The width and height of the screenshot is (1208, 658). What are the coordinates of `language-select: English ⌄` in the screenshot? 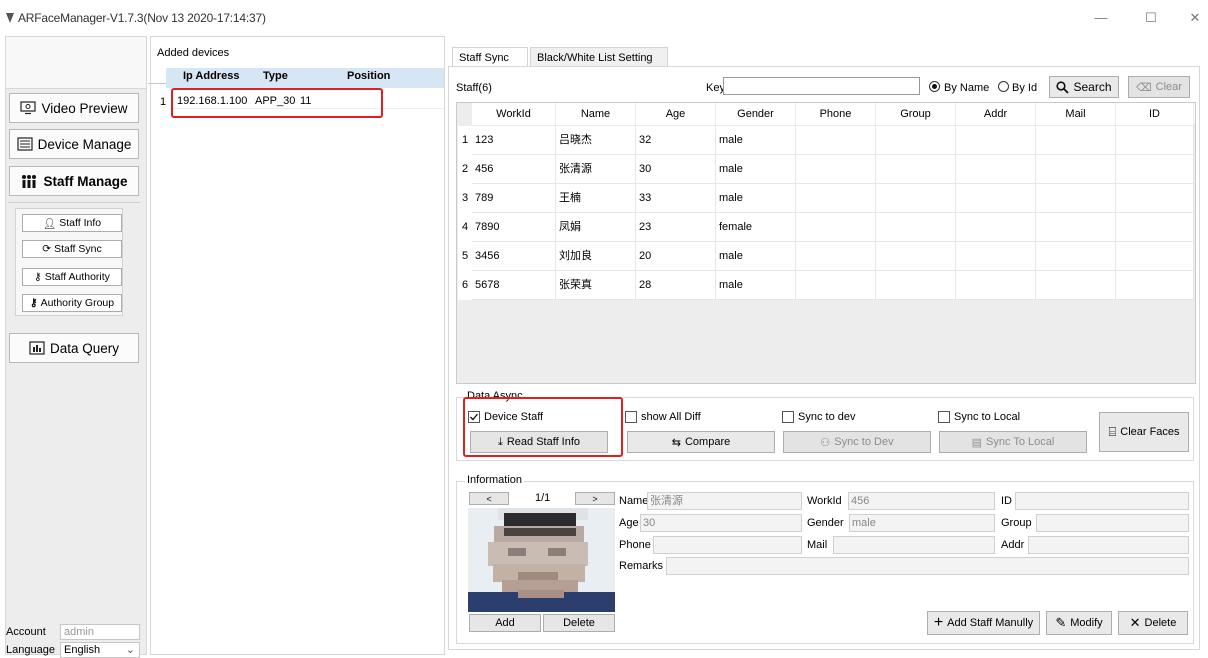 It's located at (100, 650).